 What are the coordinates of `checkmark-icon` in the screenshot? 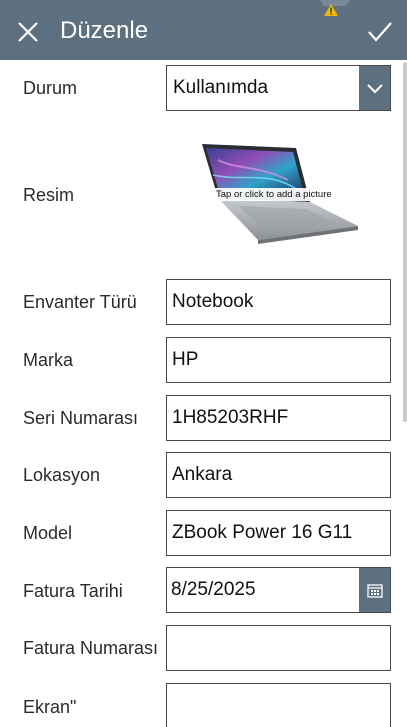 It's located at (380, 32).